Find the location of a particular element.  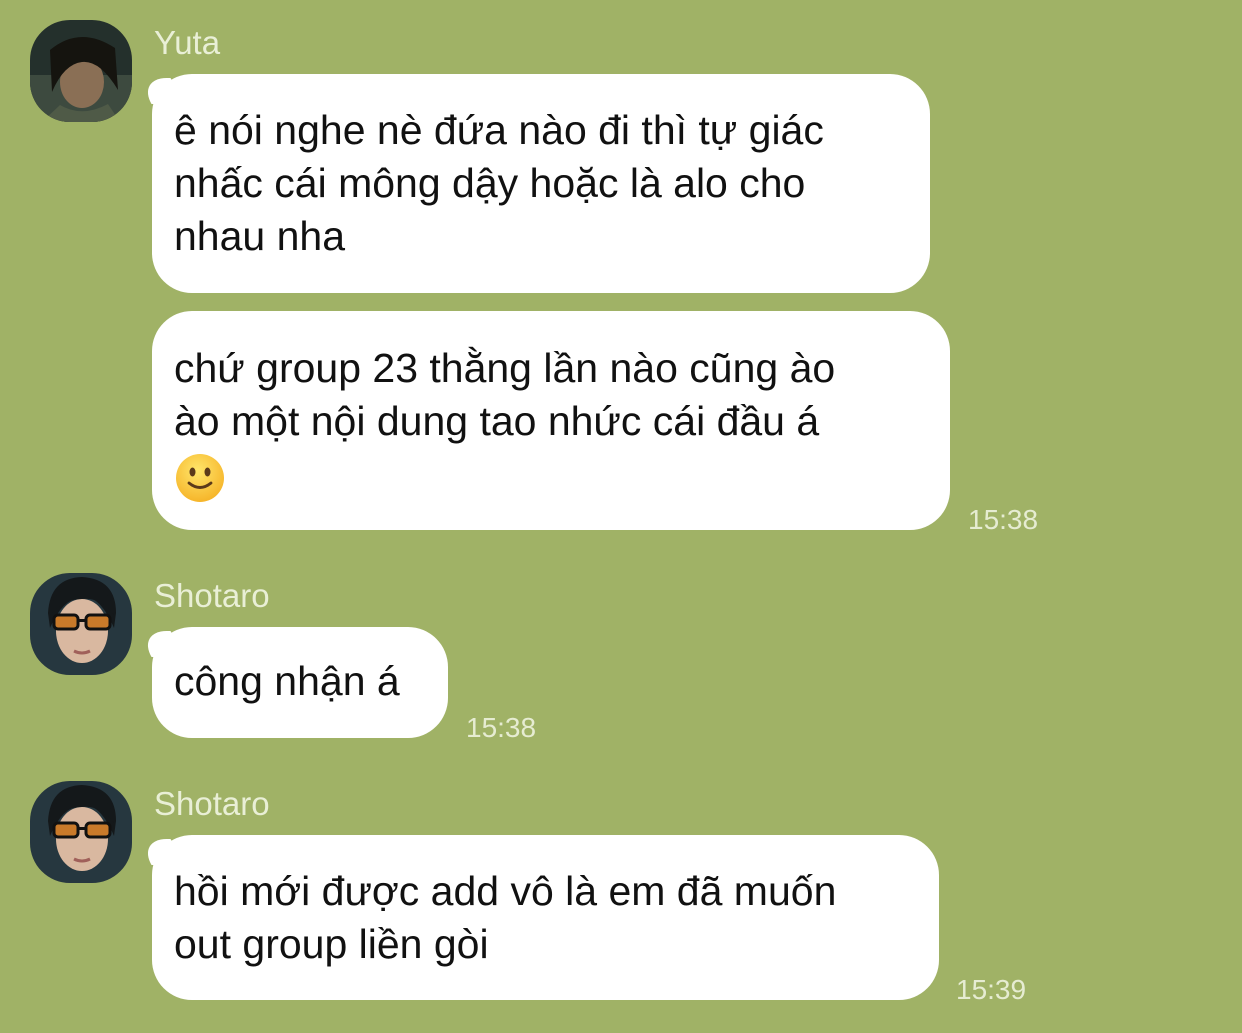

message-line: nhấc cái mông dậy hoặc là alo cho is located at coordinates (490, 183).